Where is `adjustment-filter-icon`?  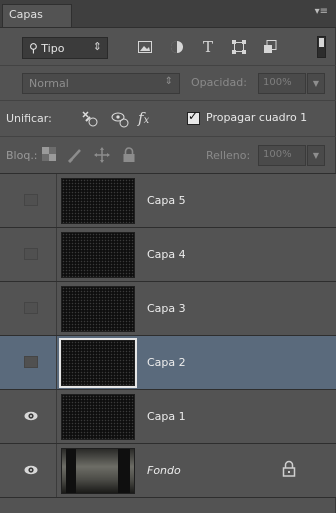
adjustment-filter-icon is located at coordinates (177, 47).